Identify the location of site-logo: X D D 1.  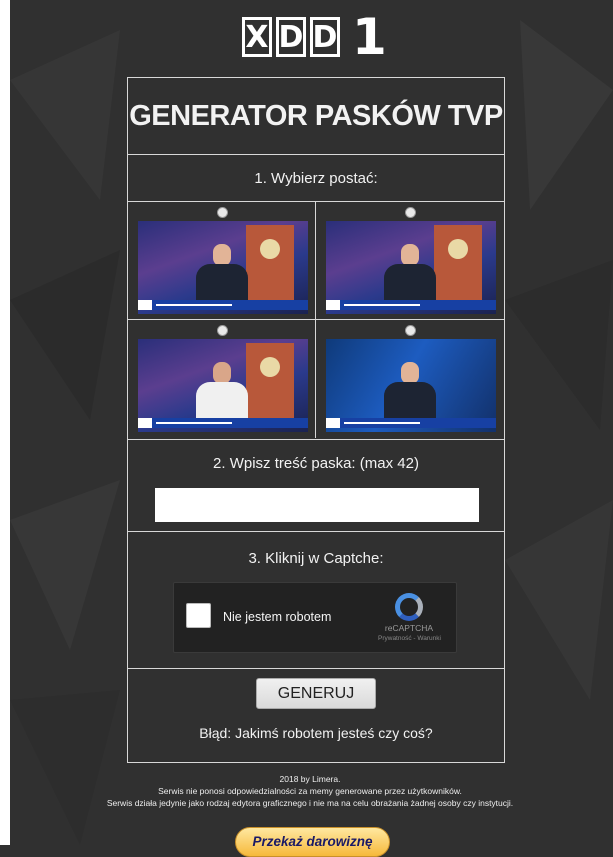
(314, 37).